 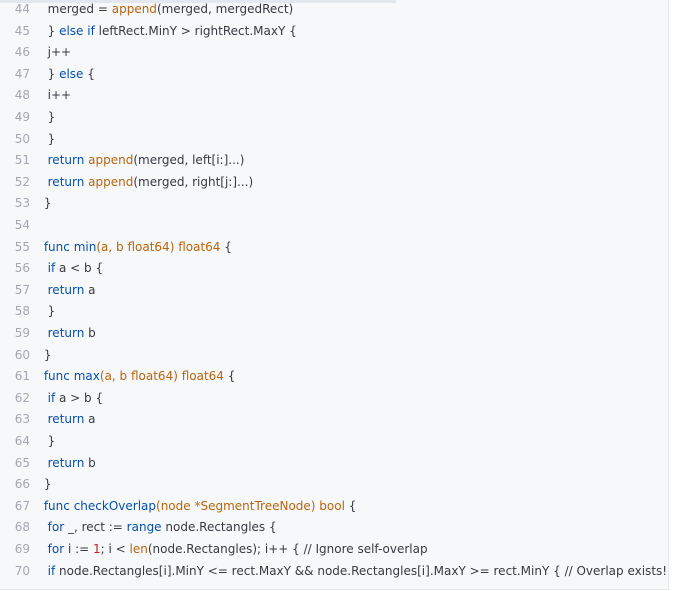 What do you see at coordinates (35, 96) in the screenshot?
I see `code-line: 48 i++` at bounding box center [35, 96].